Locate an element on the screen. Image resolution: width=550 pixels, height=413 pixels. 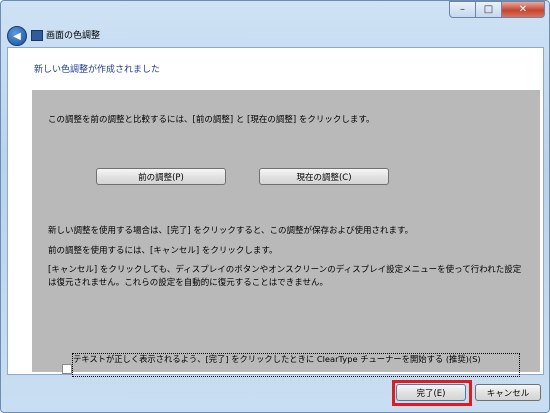
window-controls: – □ ✕ is located at coordinates (497, 10).